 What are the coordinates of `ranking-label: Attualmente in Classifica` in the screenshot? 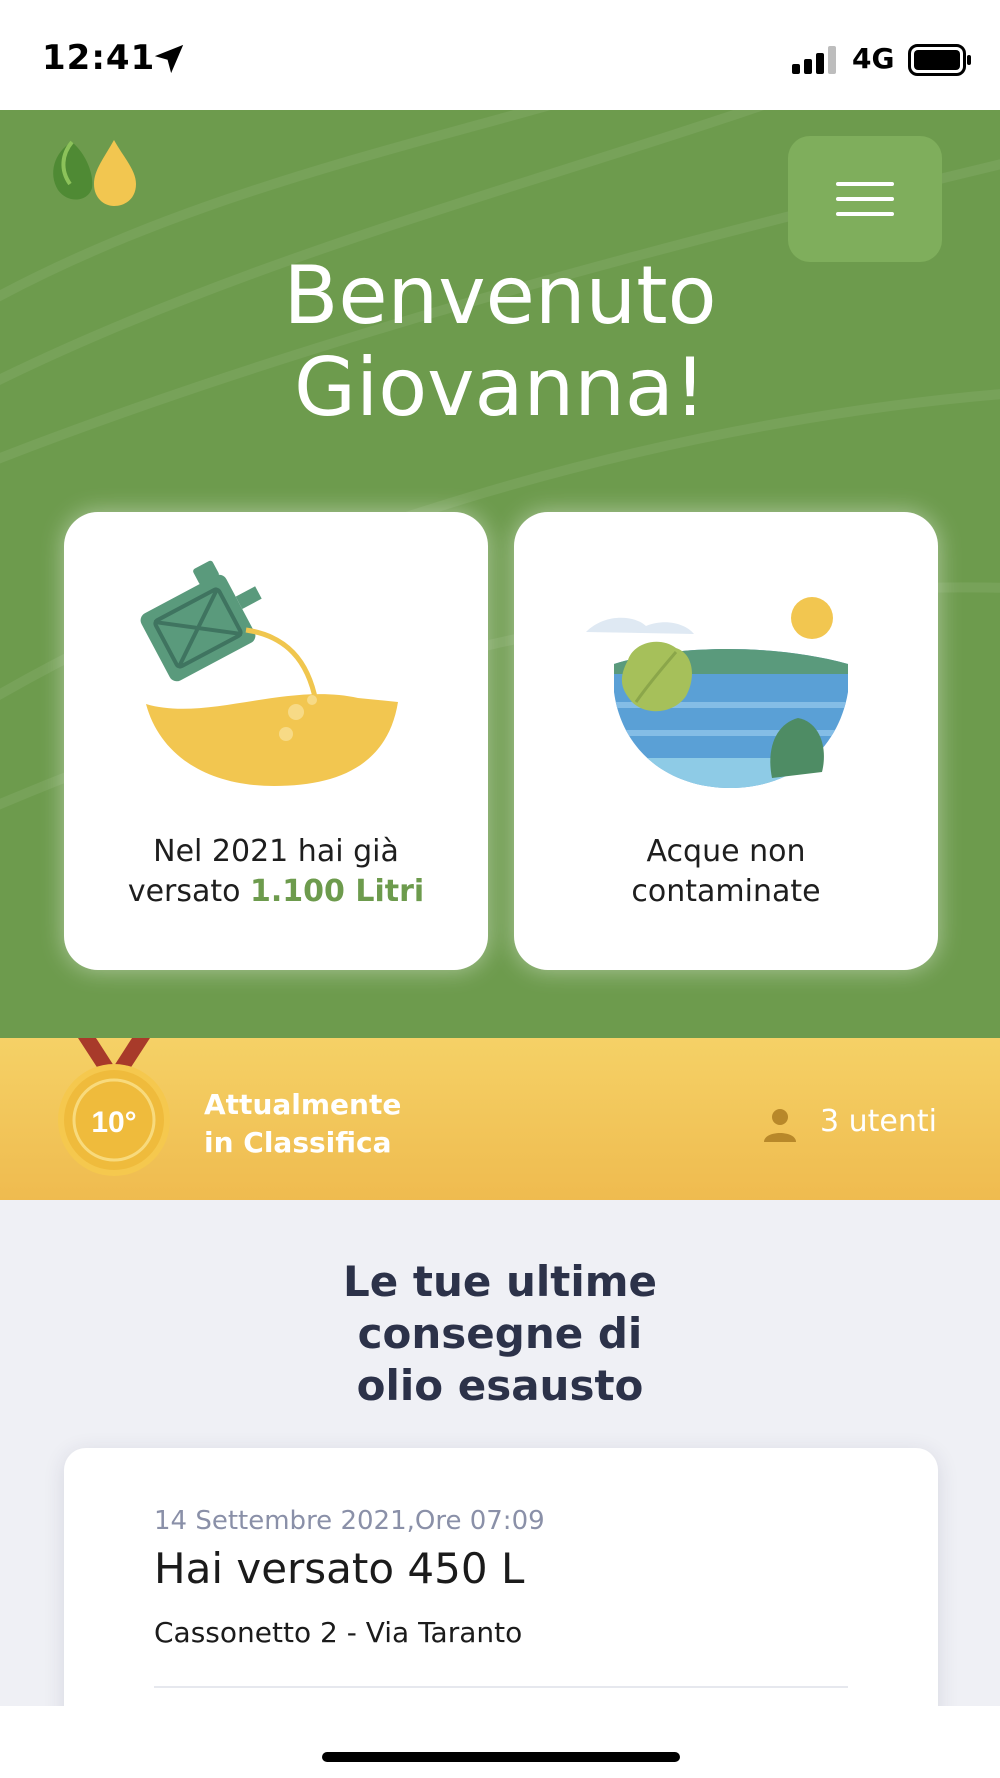 It's located at (303, 1123).